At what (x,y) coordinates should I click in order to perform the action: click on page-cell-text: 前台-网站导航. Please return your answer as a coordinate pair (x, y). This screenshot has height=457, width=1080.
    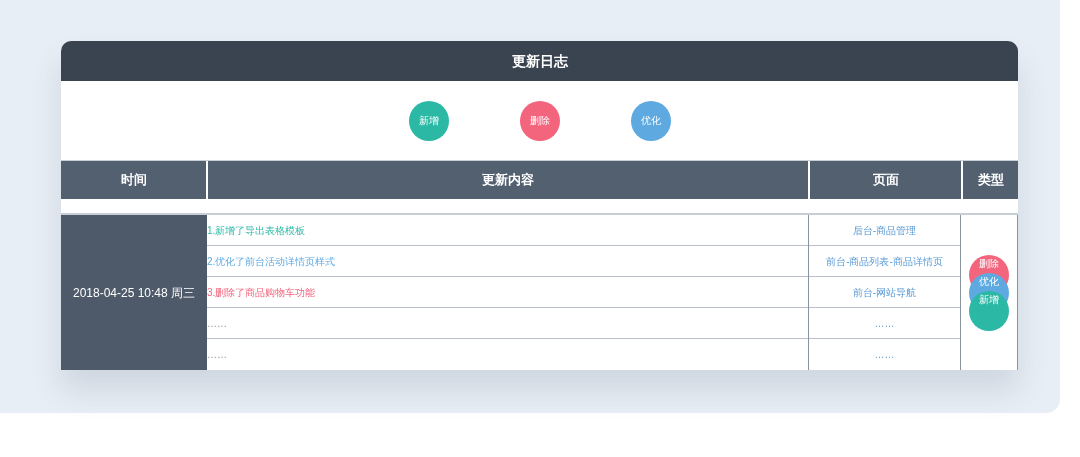
    Looking at the image, I should click on (884, 292).